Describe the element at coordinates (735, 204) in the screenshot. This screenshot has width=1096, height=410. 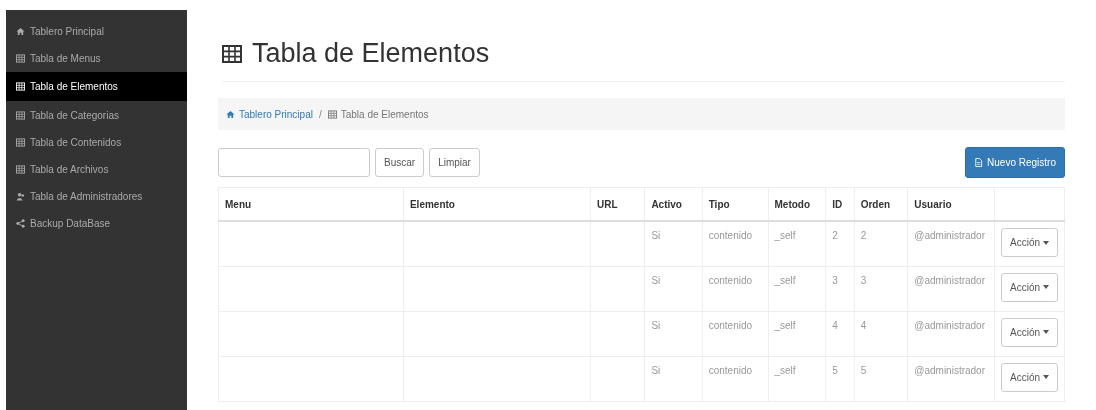
I see `column-header: Tipo` at that location.